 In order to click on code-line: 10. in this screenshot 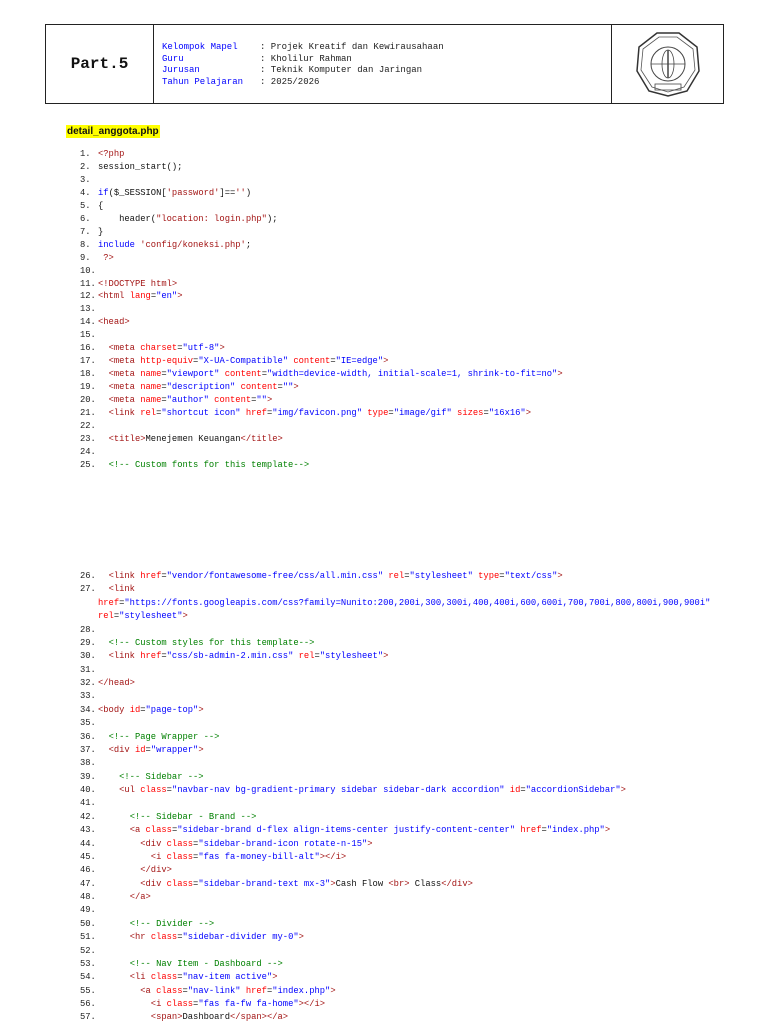, I will do `click(321, 271)`.